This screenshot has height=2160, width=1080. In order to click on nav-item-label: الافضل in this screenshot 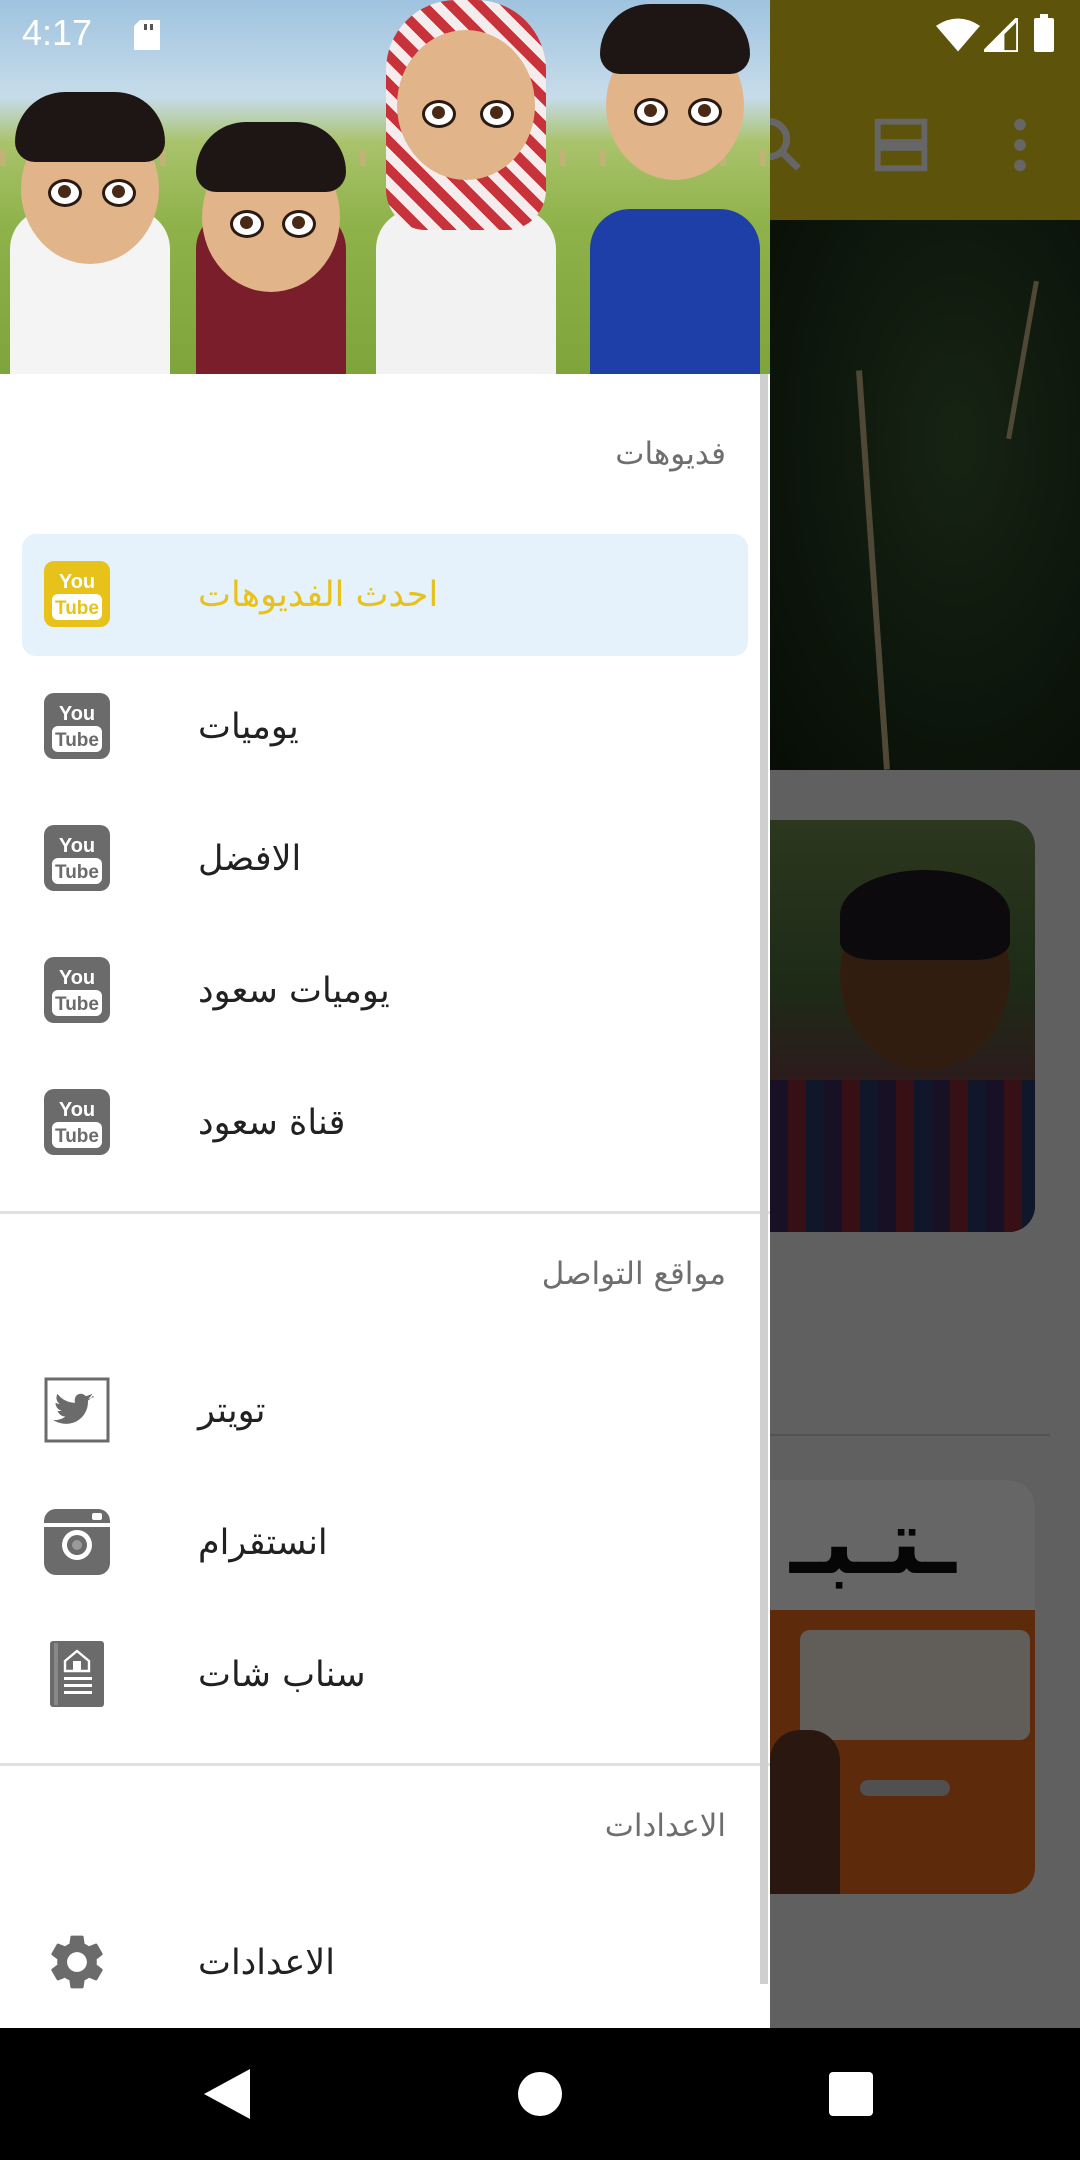, I will do `click(250, 859)`.